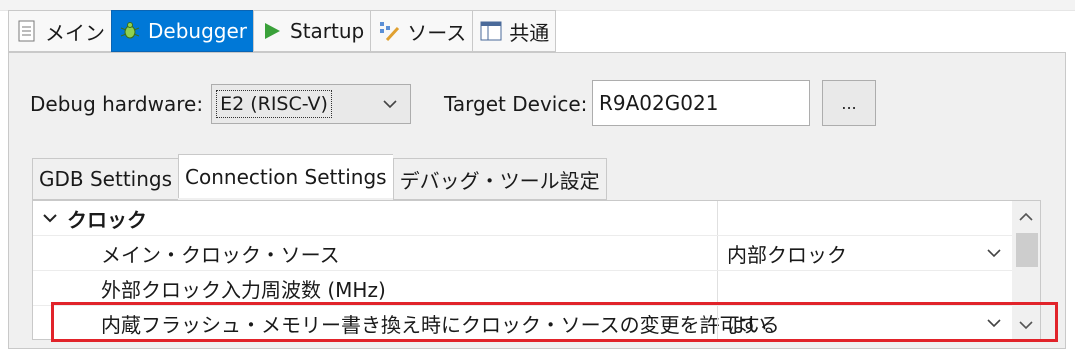  I want to click on tab-connection-settings: Connection Settings, so click(285, 176).